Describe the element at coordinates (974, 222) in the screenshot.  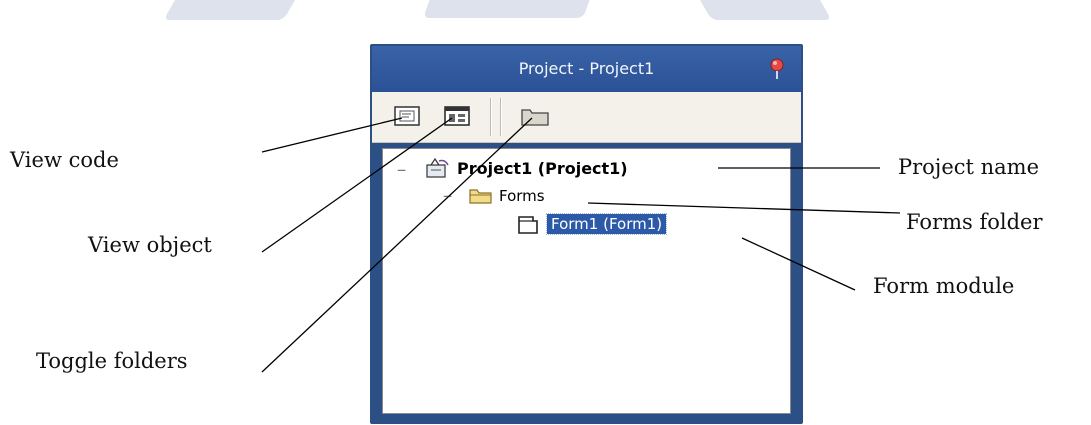
I see `callout-forms-folder: Forms folder` at that location.